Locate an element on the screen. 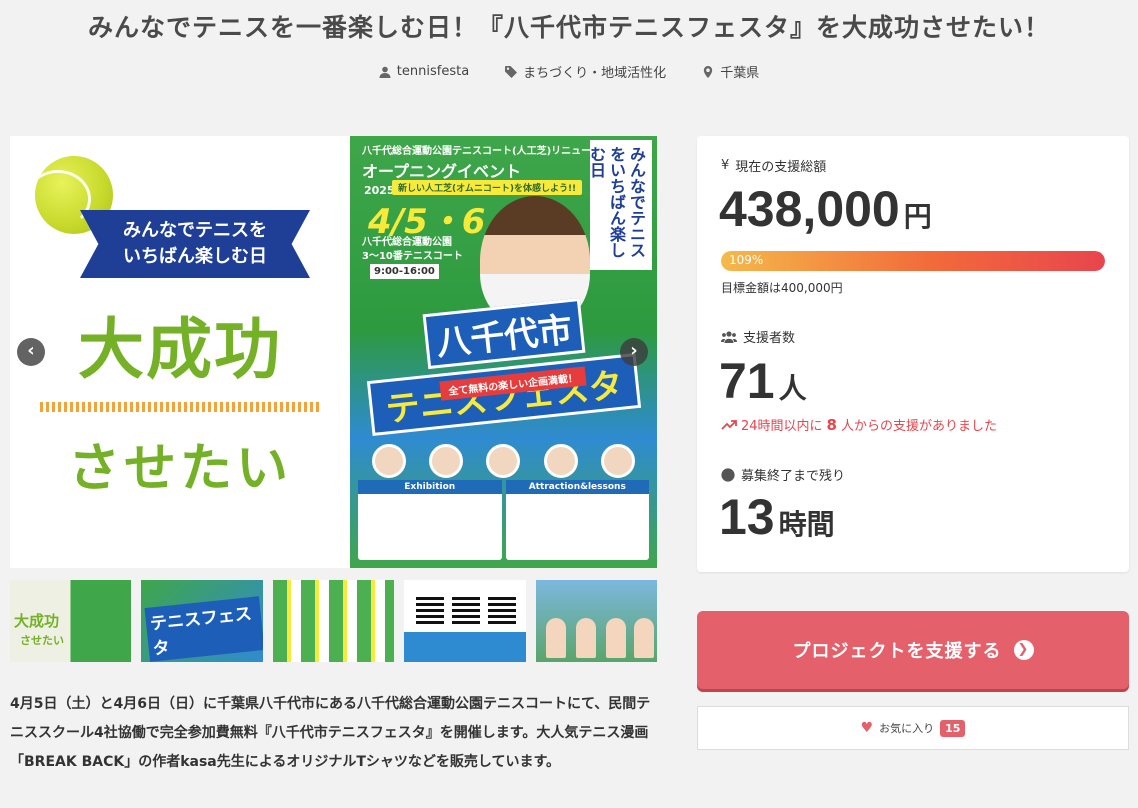  goal-amount: 目標金額は400,000円 is located at coordinates (782, 288).